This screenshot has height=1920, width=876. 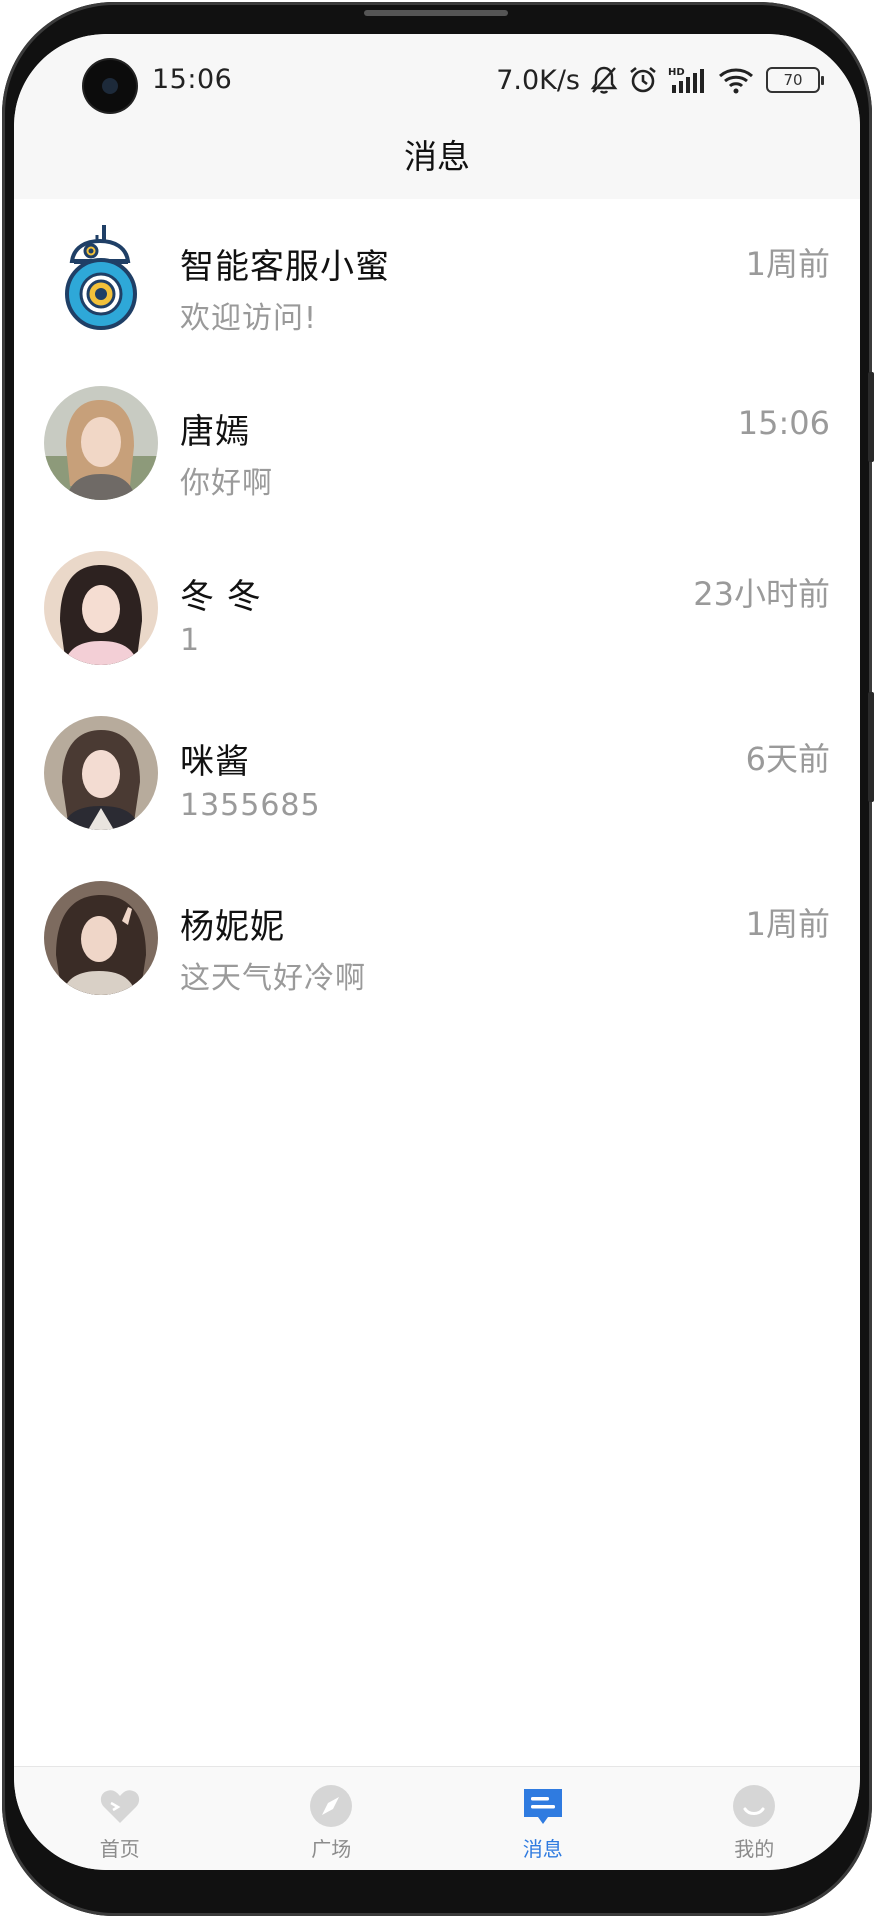 I want to click on heart-icon, so click(x=119, y=1806).